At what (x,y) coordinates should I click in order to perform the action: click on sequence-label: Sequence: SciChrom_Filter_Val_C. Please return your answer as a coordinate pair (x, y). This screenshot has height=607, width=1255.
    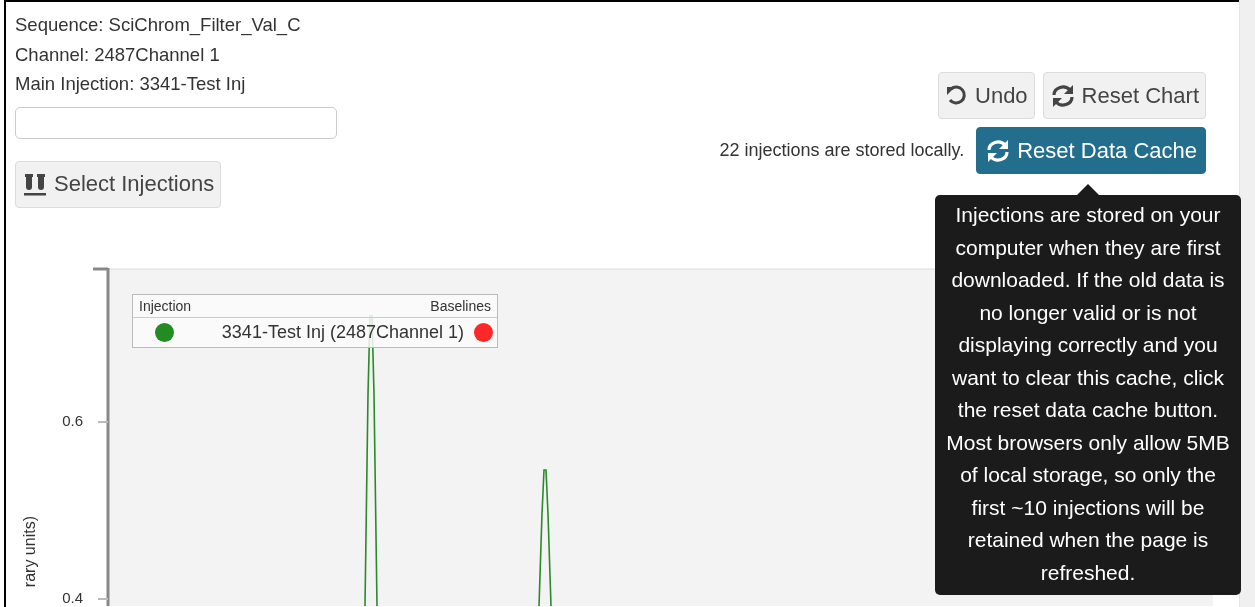
    Looking at the image, I should click on (158, 25).